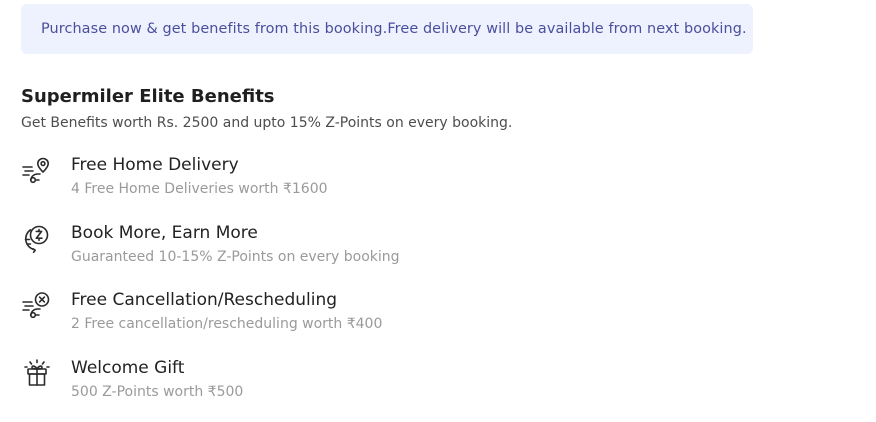  Describe the element at coordinates (37, 170) in the screenshot. I see `delivery-location-icon` at that location.